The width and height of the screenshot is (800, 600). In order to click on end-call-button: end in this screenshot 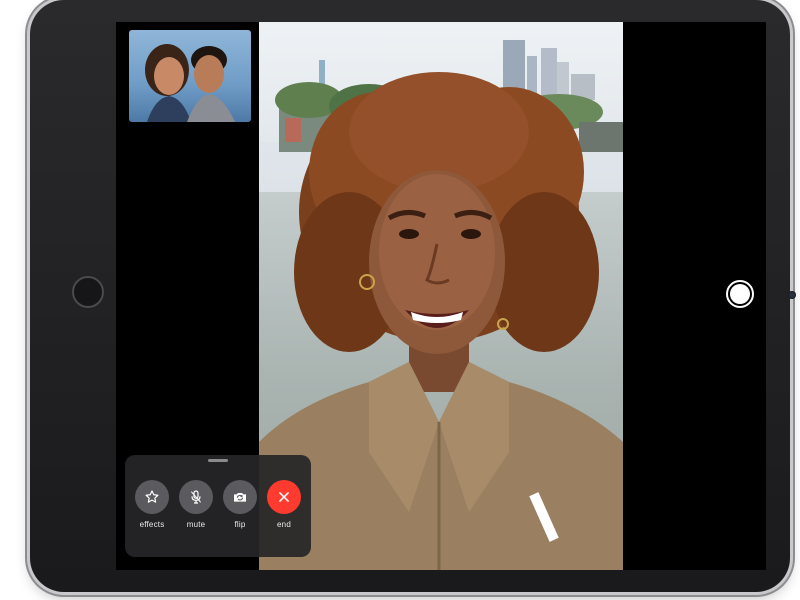, I will do `click(284, 510)`.